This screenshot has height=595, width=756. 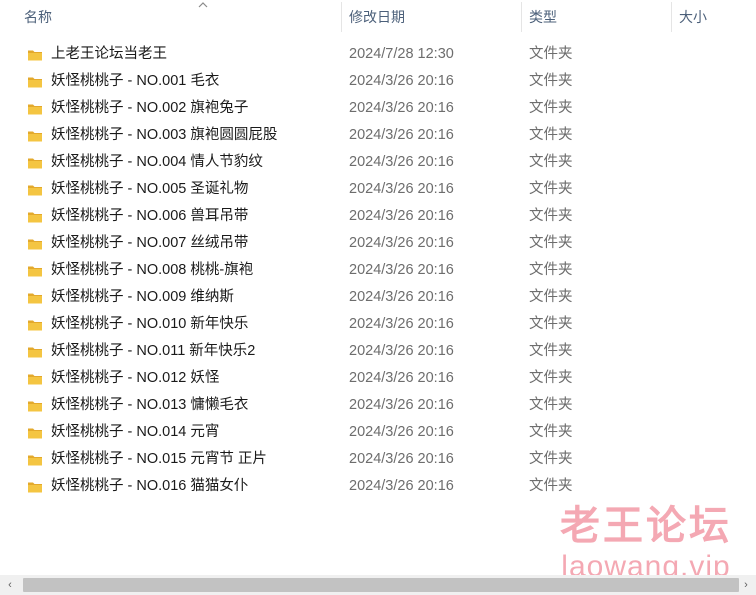 I want to click on file-modified-date: 2024/7/28 12:30, so click(x=401, y=54).